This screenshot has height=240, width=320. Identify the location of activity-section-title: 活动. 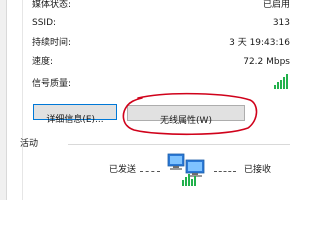
(29, 144).